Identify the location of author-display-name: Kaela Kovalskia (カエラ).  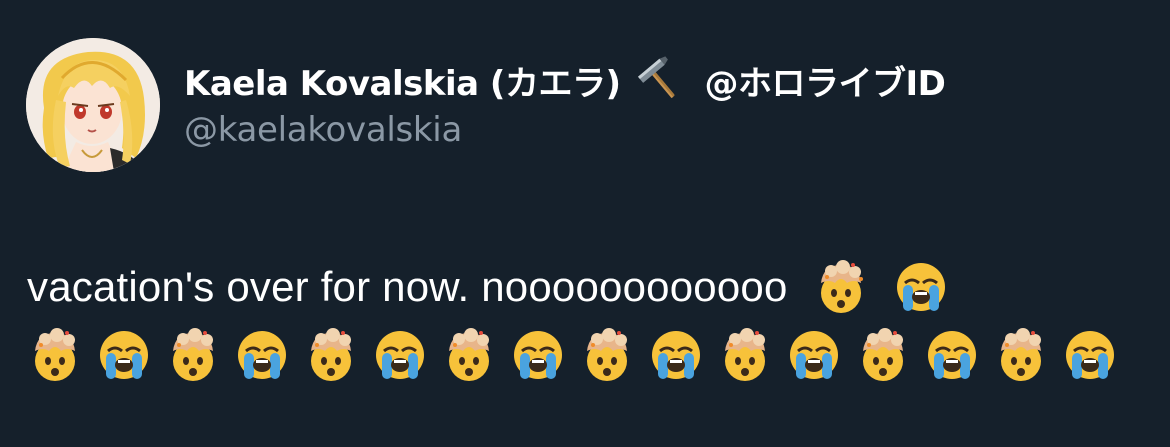
(402, 80).